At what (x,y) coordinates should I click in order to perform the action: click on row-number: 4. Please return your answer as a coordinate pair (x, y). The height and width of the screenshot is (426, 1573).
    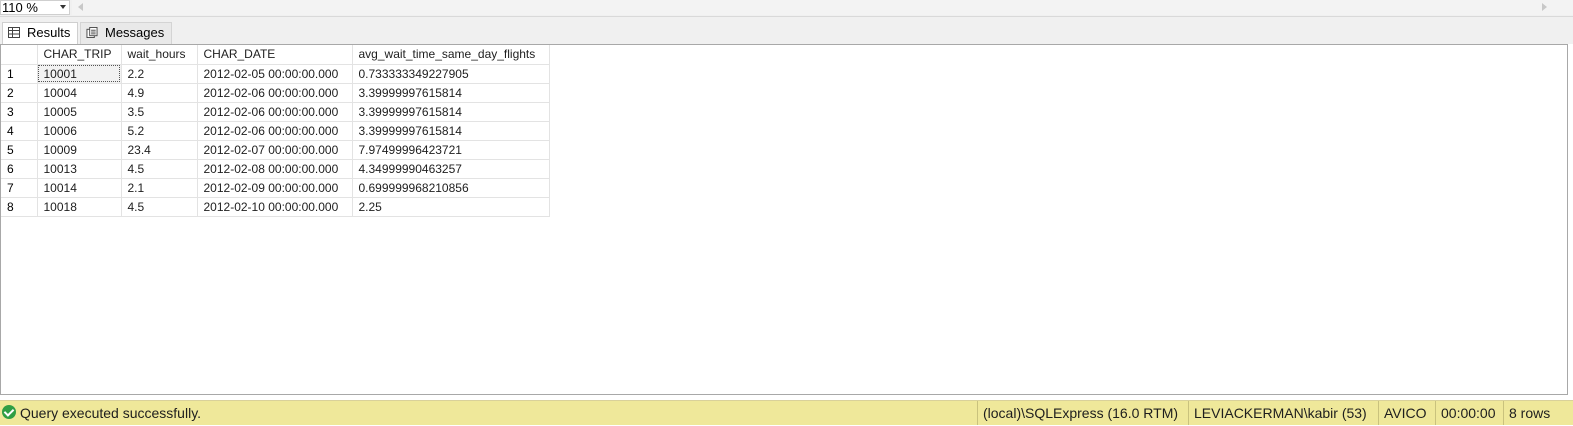
    Looking at the image, I should click on (19, 131).